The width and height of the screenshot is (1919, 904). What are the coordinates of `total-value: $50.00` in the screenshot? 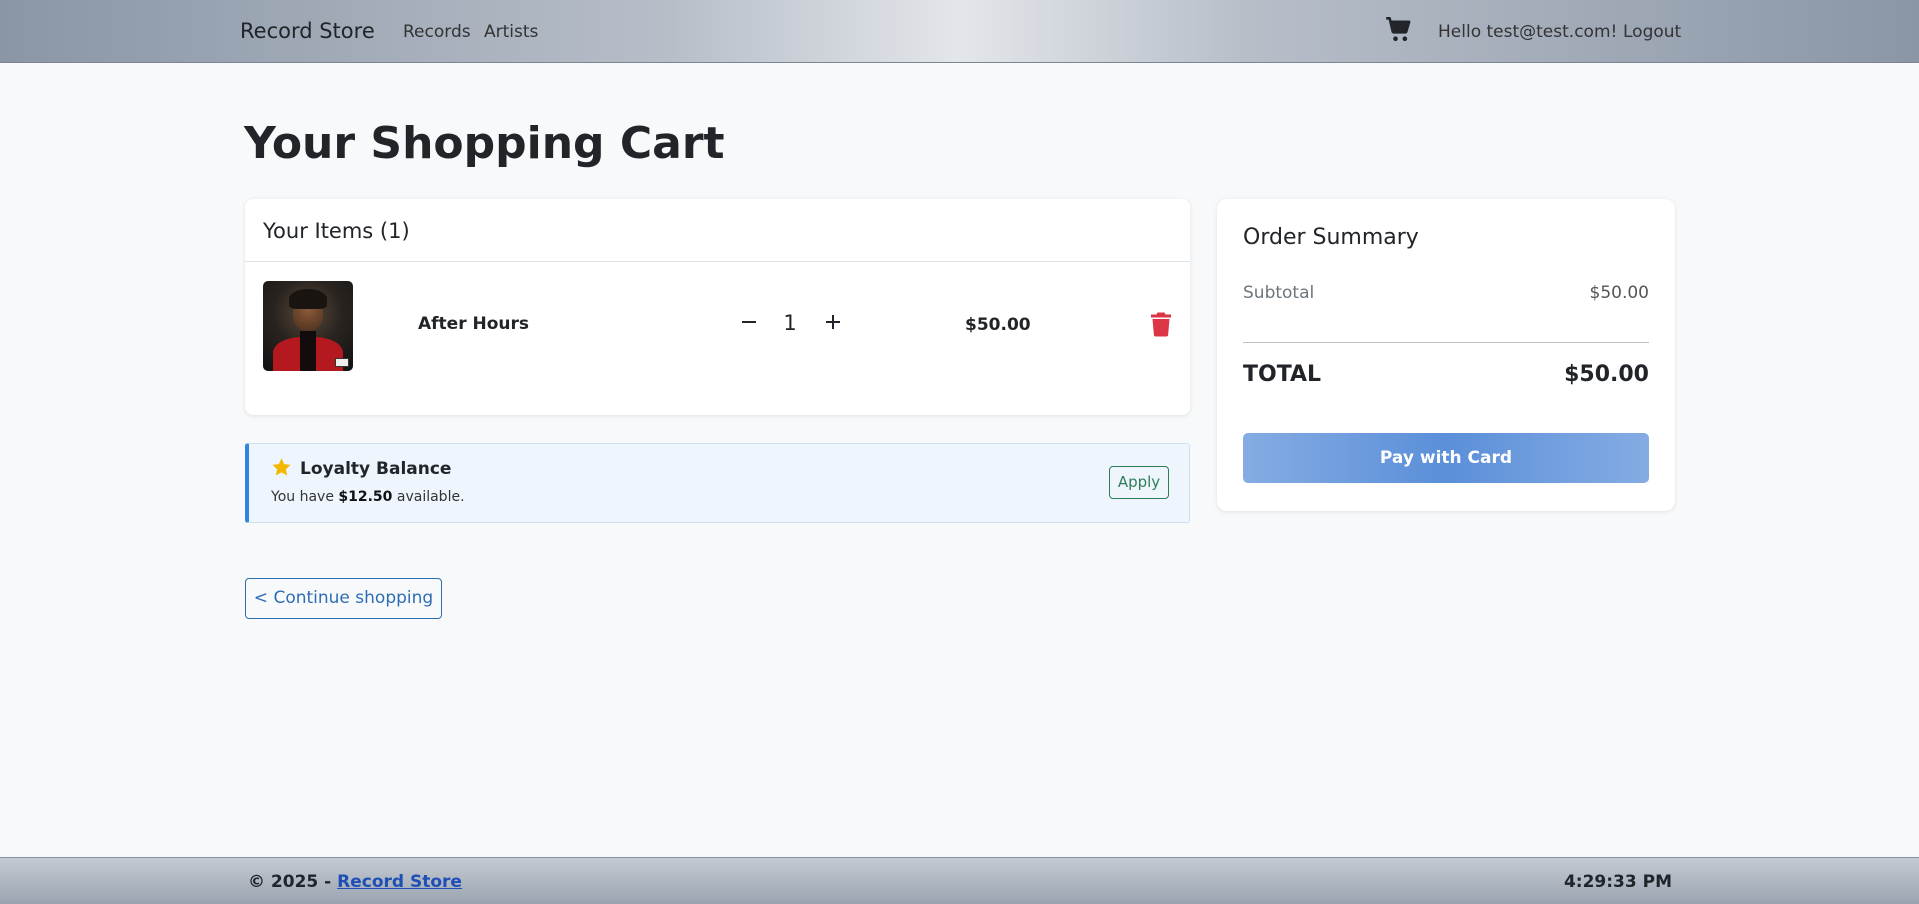 It's located at (1606, 374).